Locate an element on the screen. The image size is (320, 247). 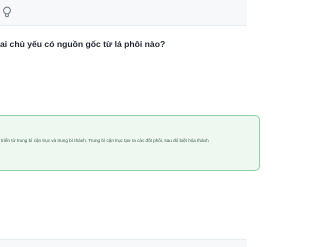
bottom-bar is located at coordinates (123, 243).